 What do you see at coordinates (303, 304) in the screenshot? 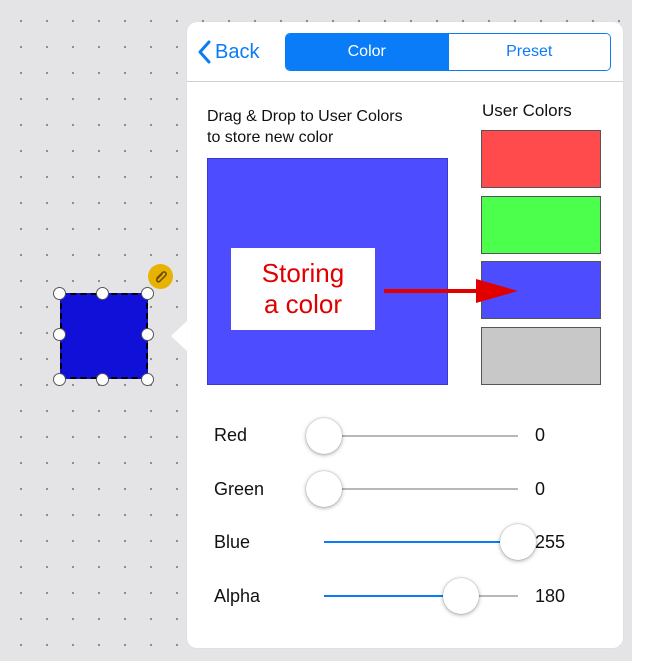
I see `annotation-line-2: a color` at bounding box center [303, 304].